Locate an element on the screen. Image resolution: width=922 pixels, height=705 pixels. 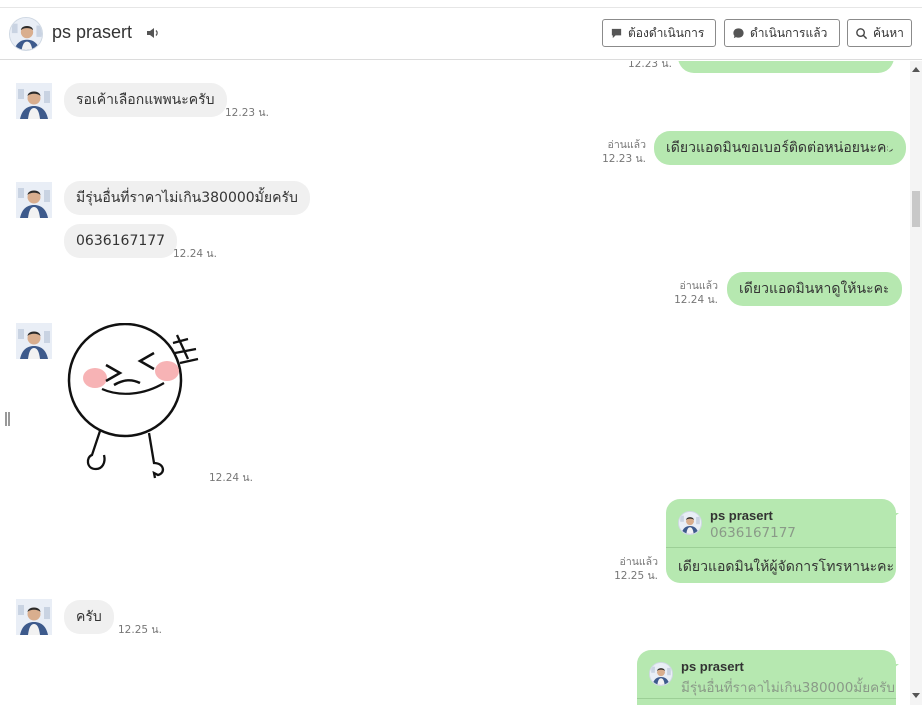
message-time: 12.25 น. is located at coordinates (140, 630).